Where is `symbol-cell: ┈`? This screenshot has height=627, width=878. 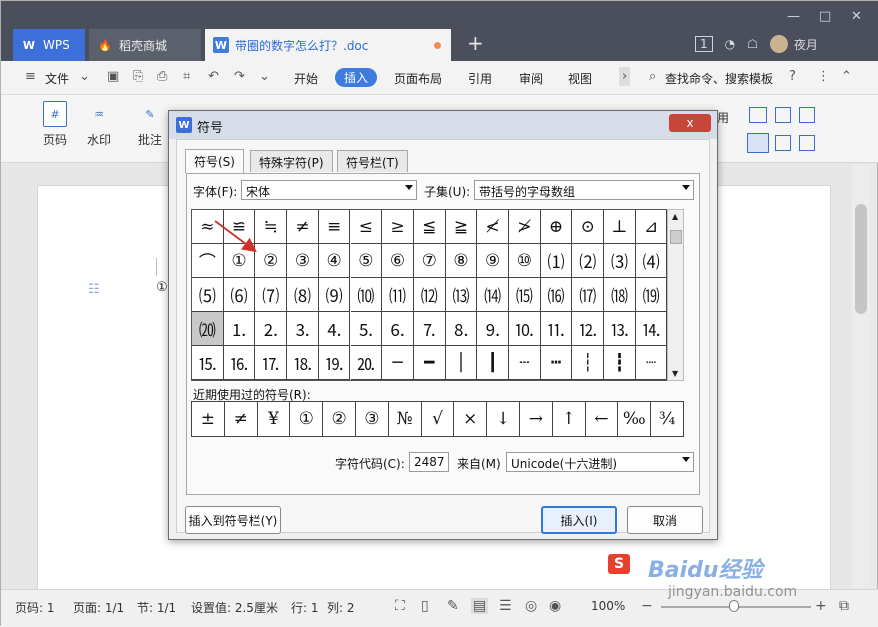 symbol-cell: ┈ is located at coordinates (651, 363).